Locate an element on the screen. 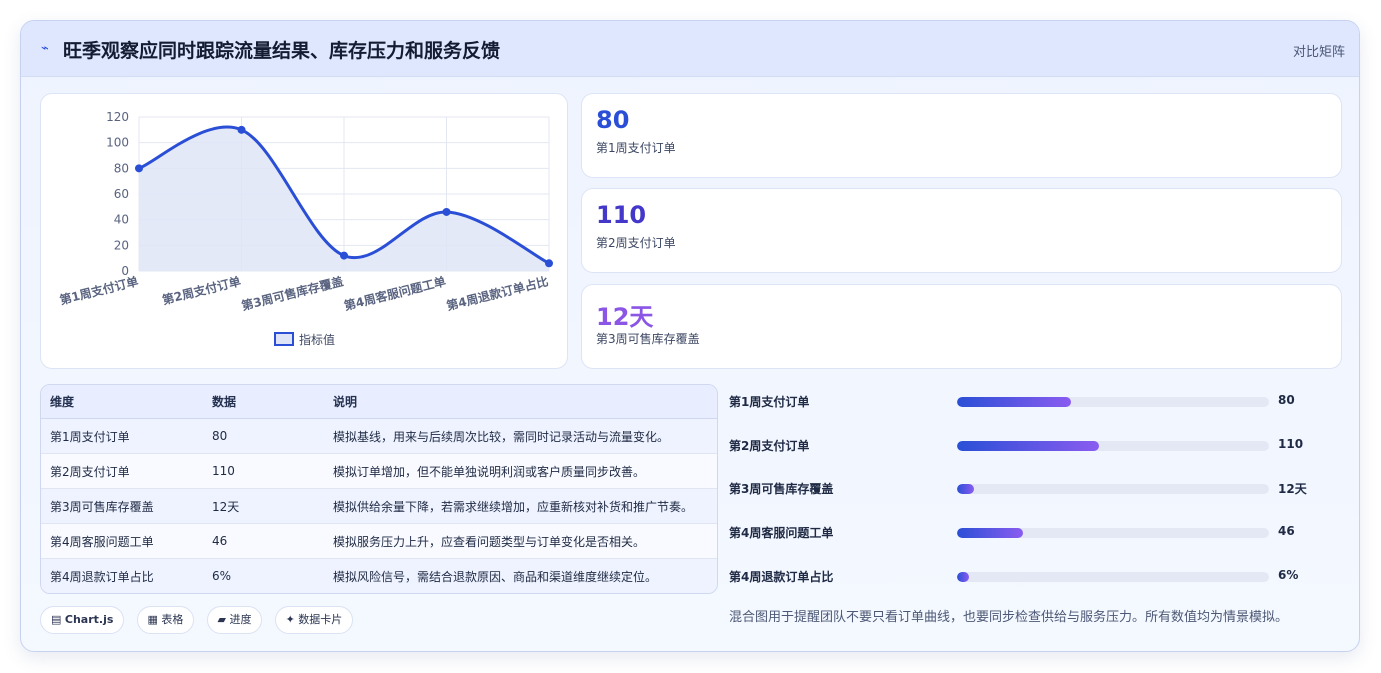 The width and height of the screenshot is (1381, 673). table-row: 第1周支付订单 80 模拟基线，用来与后续周次比较，需同时记录活动与流量变化。 is located at coordinates (379, 436).